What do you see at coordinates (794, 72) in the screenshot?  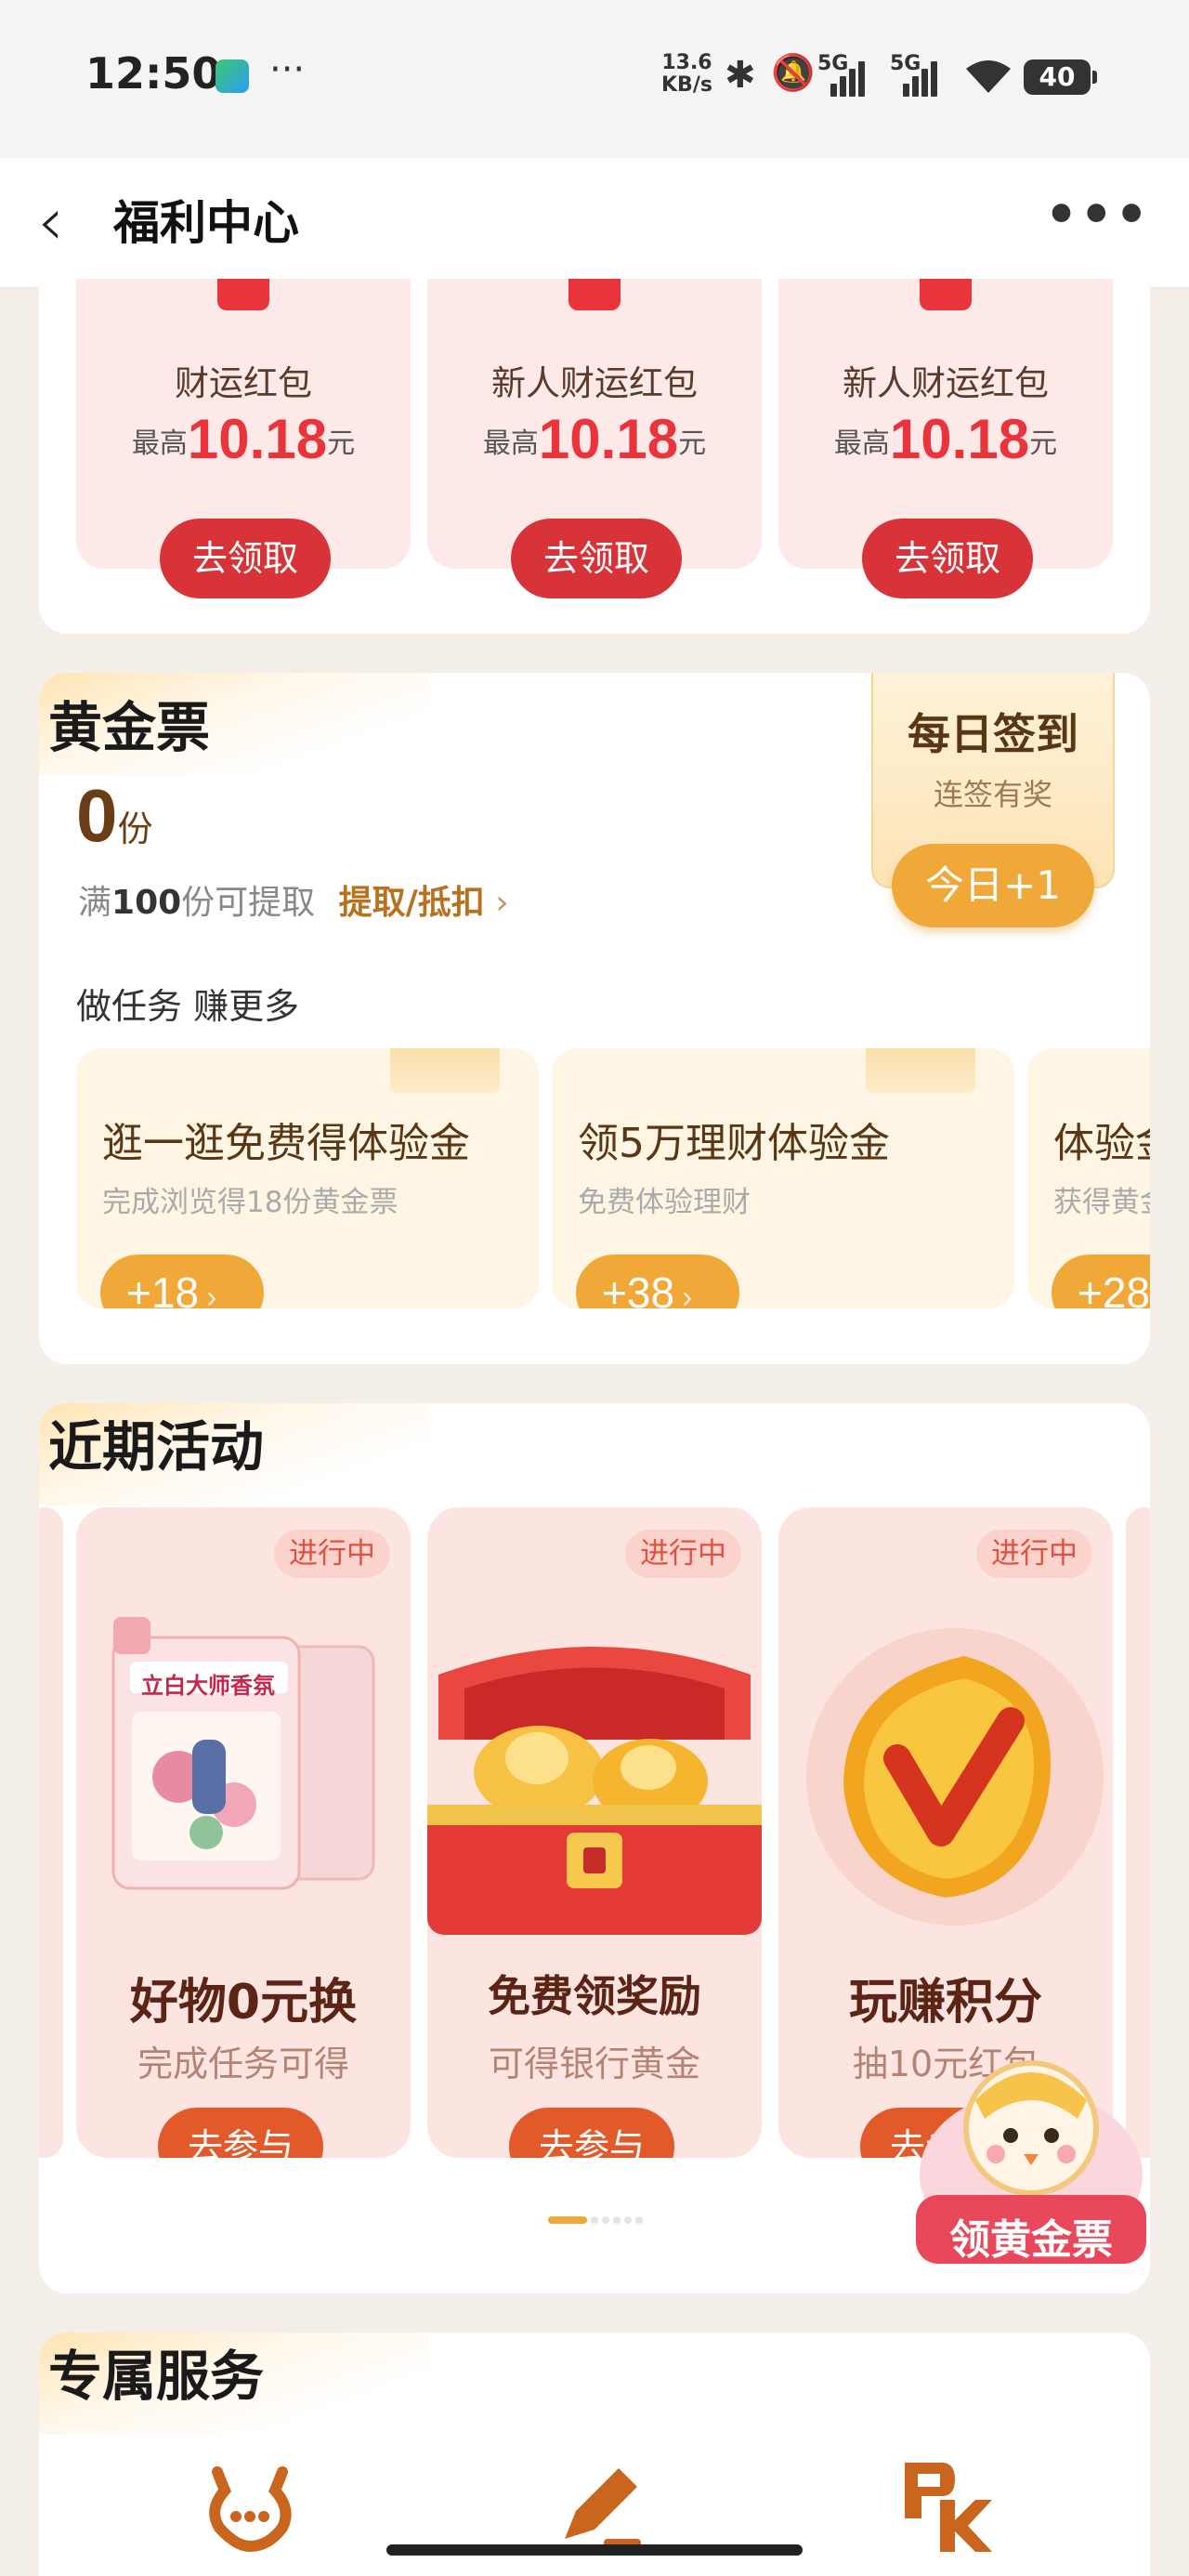 I see `mute-bell-icon: 🔕` at bounding box center [794, 72].